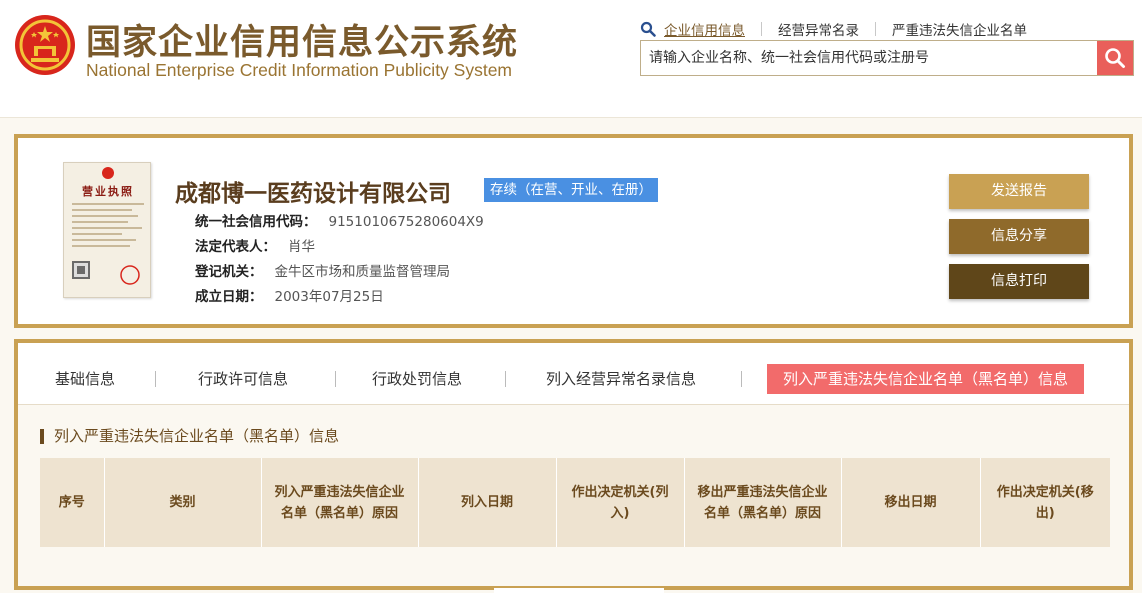 Image resolution: width=1142 pixels, height=593 pixels. I want to click on column-header: 作出决定机关(移出), so click(1044, 502).